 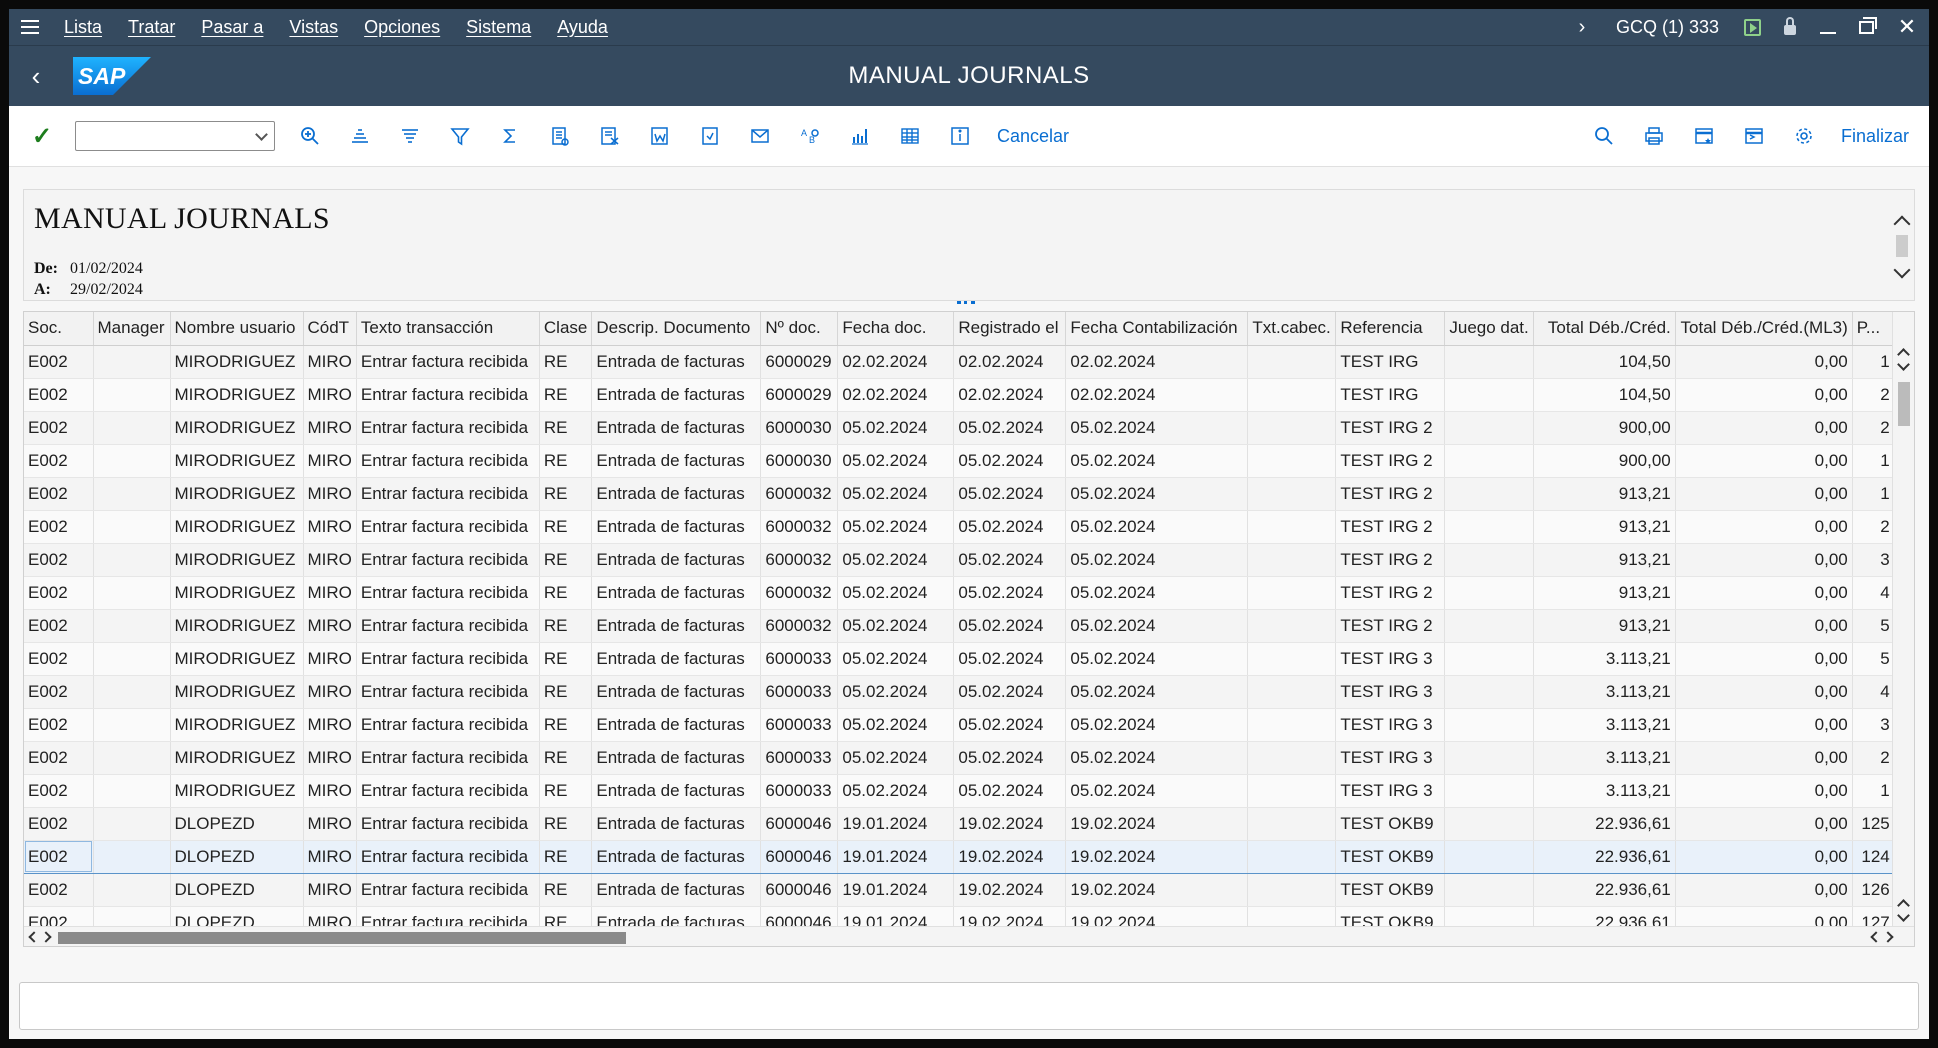 What do you see at coordinates (896, 856) in the screenshot?
I see `table-cell: 19.01.2024` at bounding box center [896, 856].